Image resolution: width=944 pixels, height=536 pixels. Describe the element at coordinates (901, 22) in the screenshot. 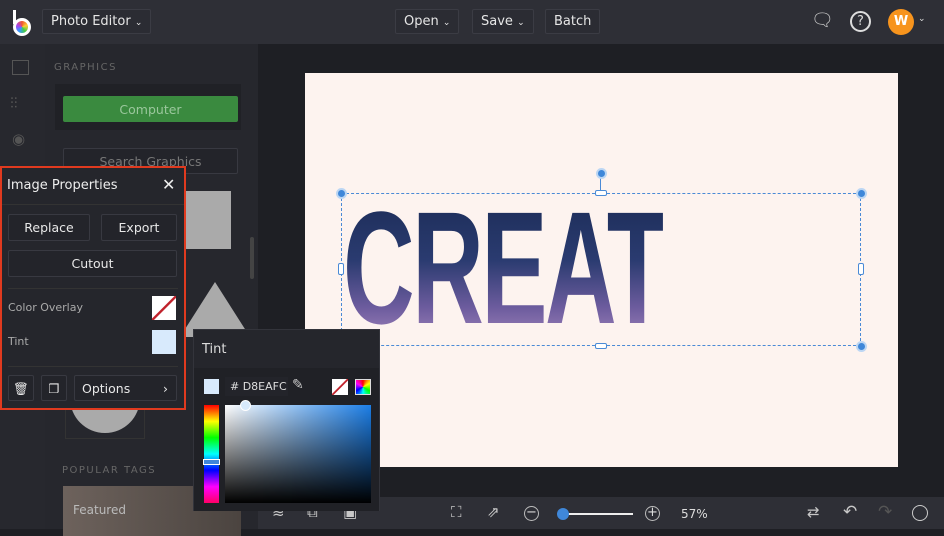

I see `avatar: W` at that location.